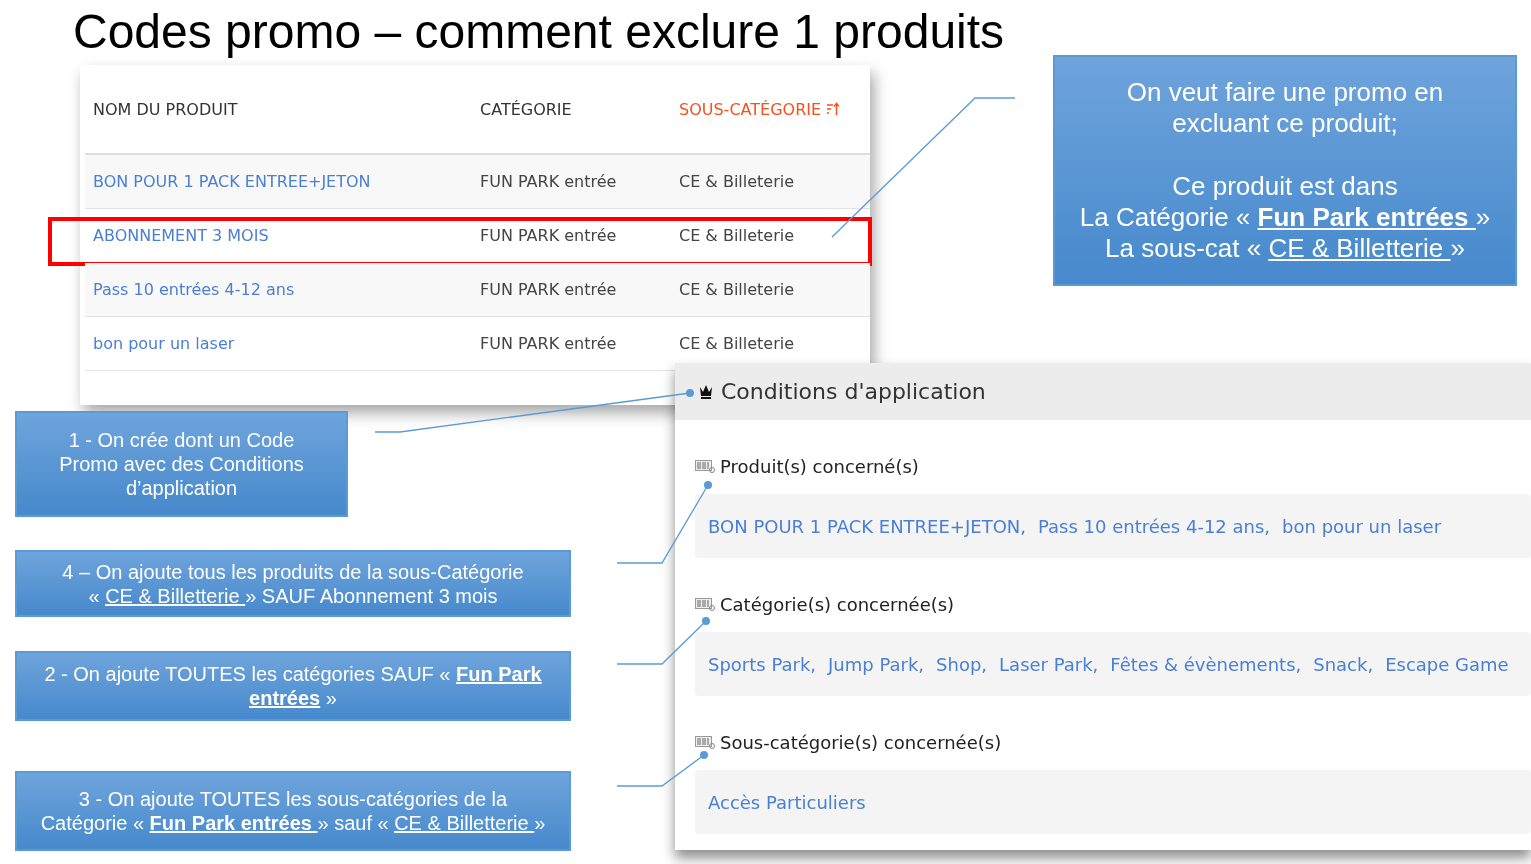 This screenshot has width=1531, height=864. Describe the element at coordinates (1154, 526) in the screenshot. I see `tag-link: Pass 10 entrées 4-12 ans,` at that location.